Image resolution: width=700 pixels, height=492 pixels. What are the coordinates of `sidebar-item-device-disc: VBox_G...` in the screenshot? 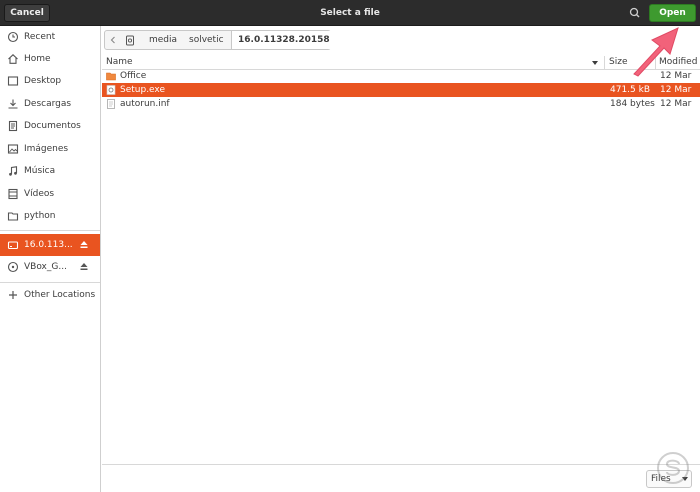 It's located at (50, 267).